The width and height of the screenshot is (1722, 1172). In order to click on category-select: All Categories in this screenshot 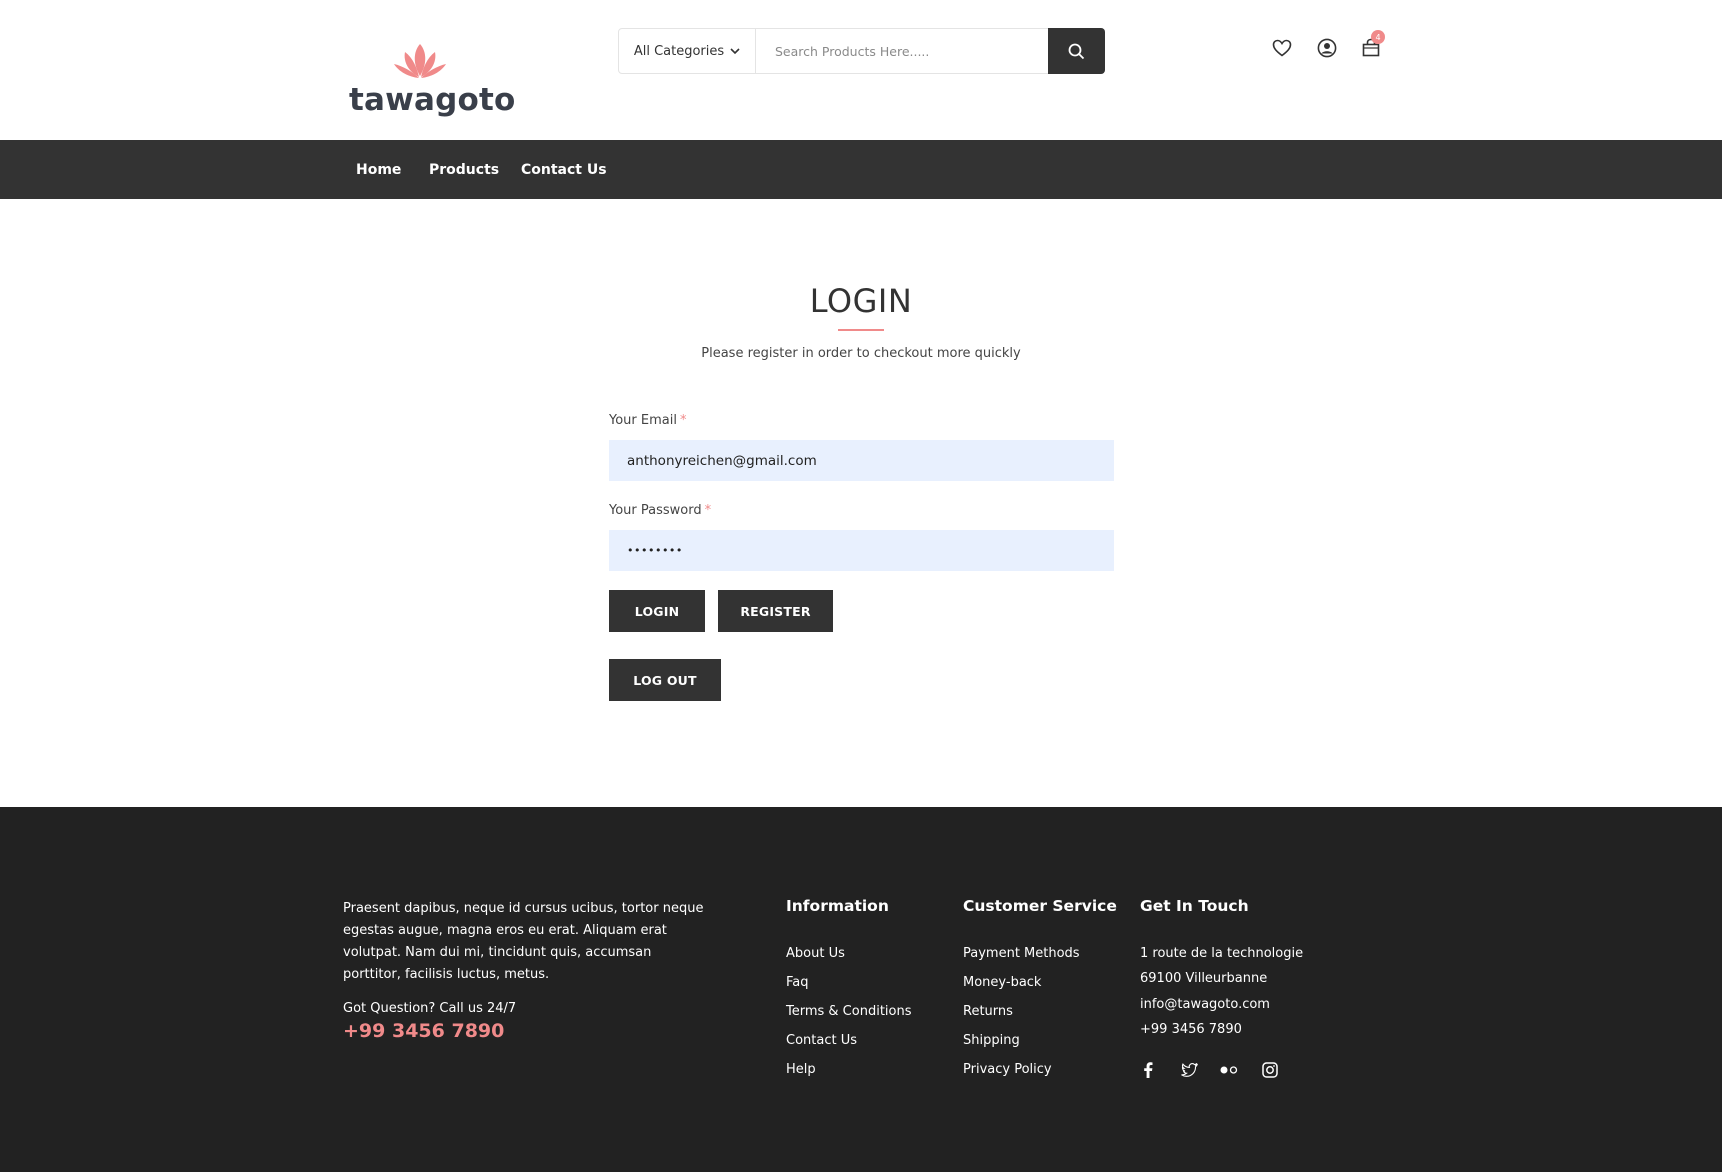, I will do `click(687, 51)`.